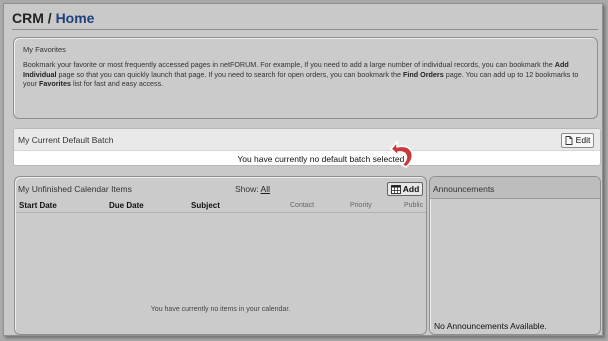 The image size is (608, 341). I want to click on announcements-message: No Announcements Available., so click(490, 326).